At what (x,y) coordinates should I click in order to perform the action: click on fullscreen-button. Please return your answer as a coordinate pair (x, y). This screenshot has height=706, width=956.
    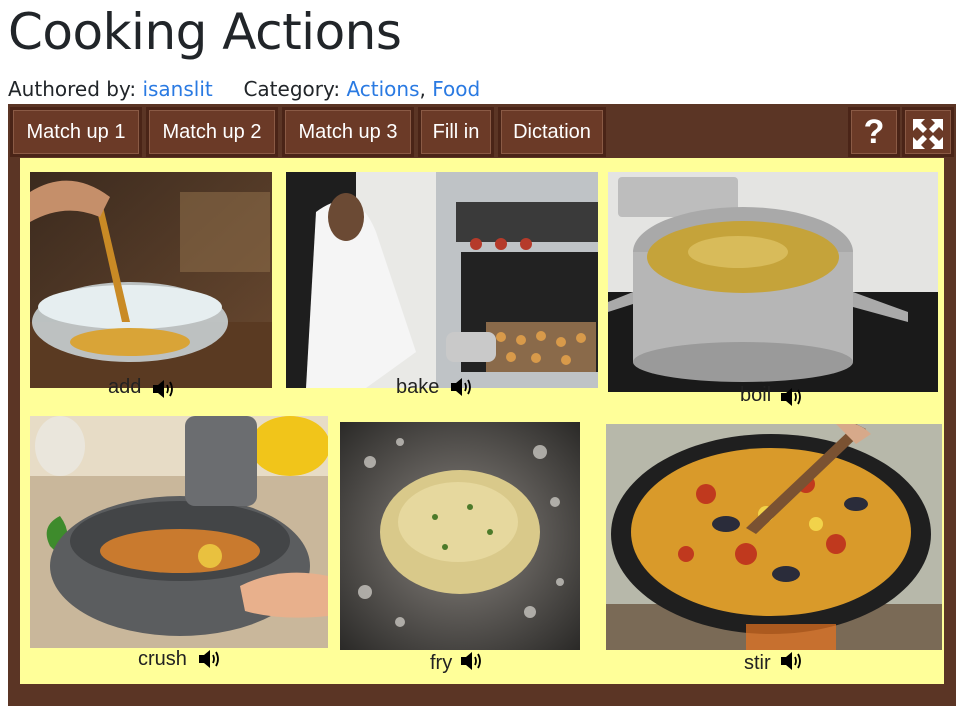
    Looking at the image, I should click on (928, 132).